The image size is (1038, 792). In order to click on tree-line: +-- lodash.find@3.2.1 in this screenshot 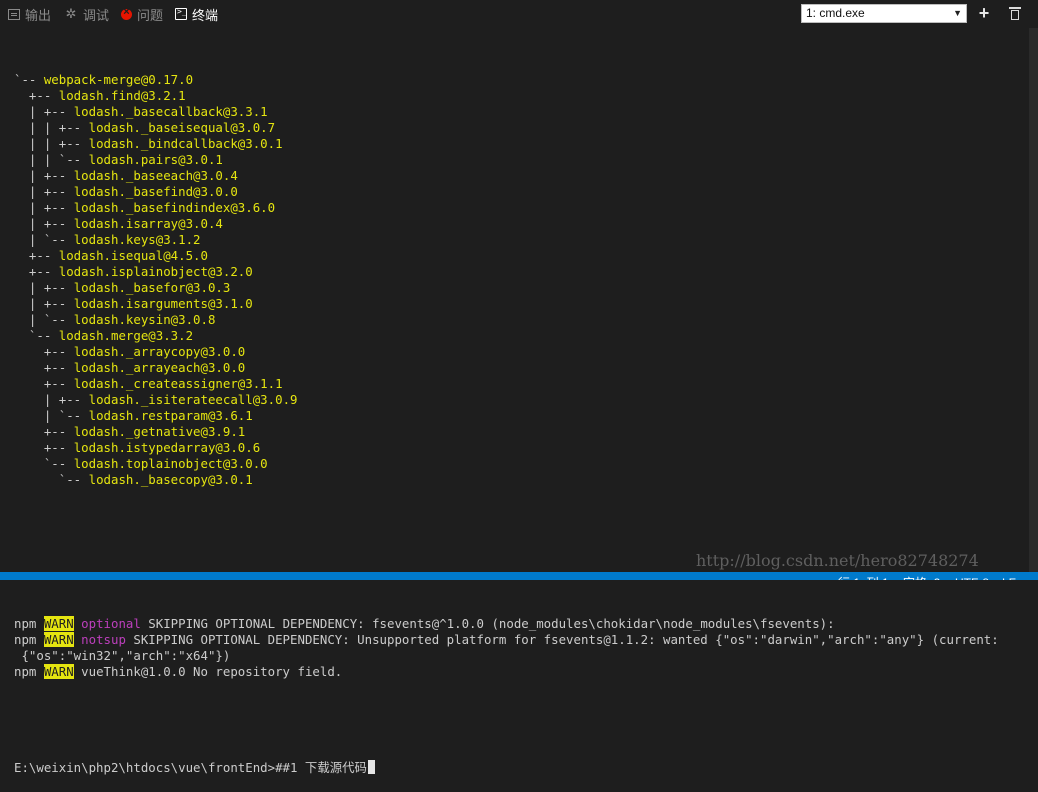, I will do `click(521, 96)`.